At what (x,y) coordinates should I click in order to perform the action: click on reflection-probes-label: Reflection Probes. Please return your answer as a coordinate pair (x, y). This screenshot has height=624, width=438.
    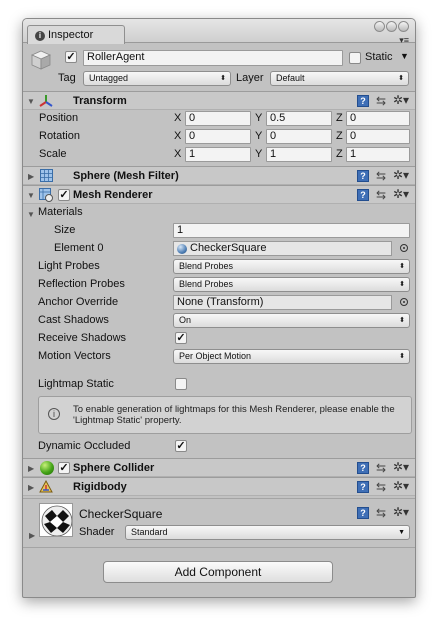
    Looking at the image, I should click on (81, 284).